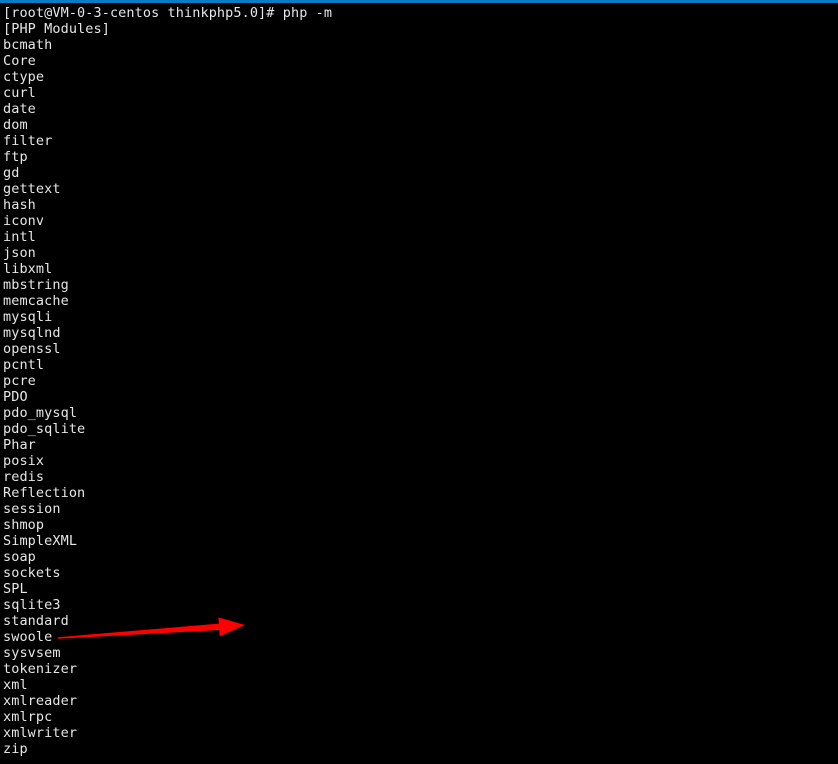 The height and width of the screenshot is (764, 838). Describe the element at coordinates (19, 93) in the screenshot. I see `php-module-item: curl` at that location.